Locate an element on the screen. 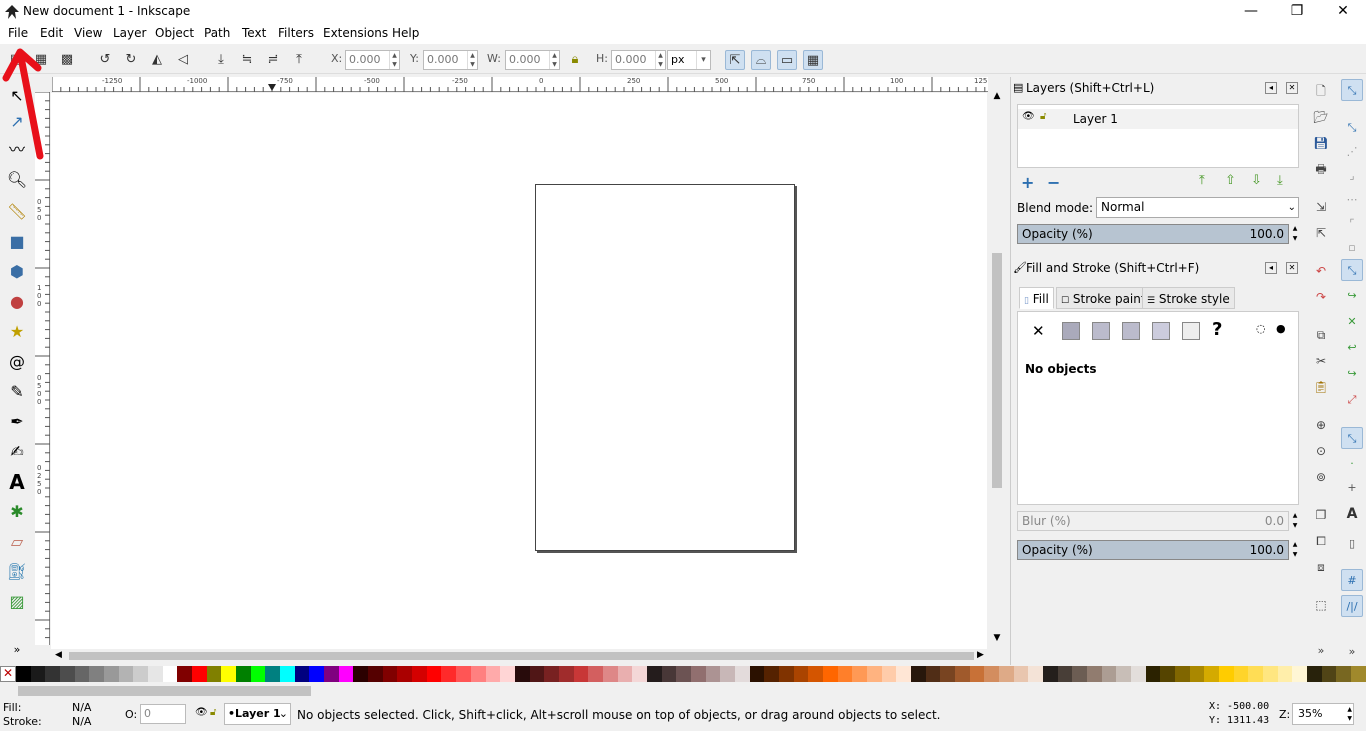  export-icon: ⇱ is located at coordinates (1321, 233).